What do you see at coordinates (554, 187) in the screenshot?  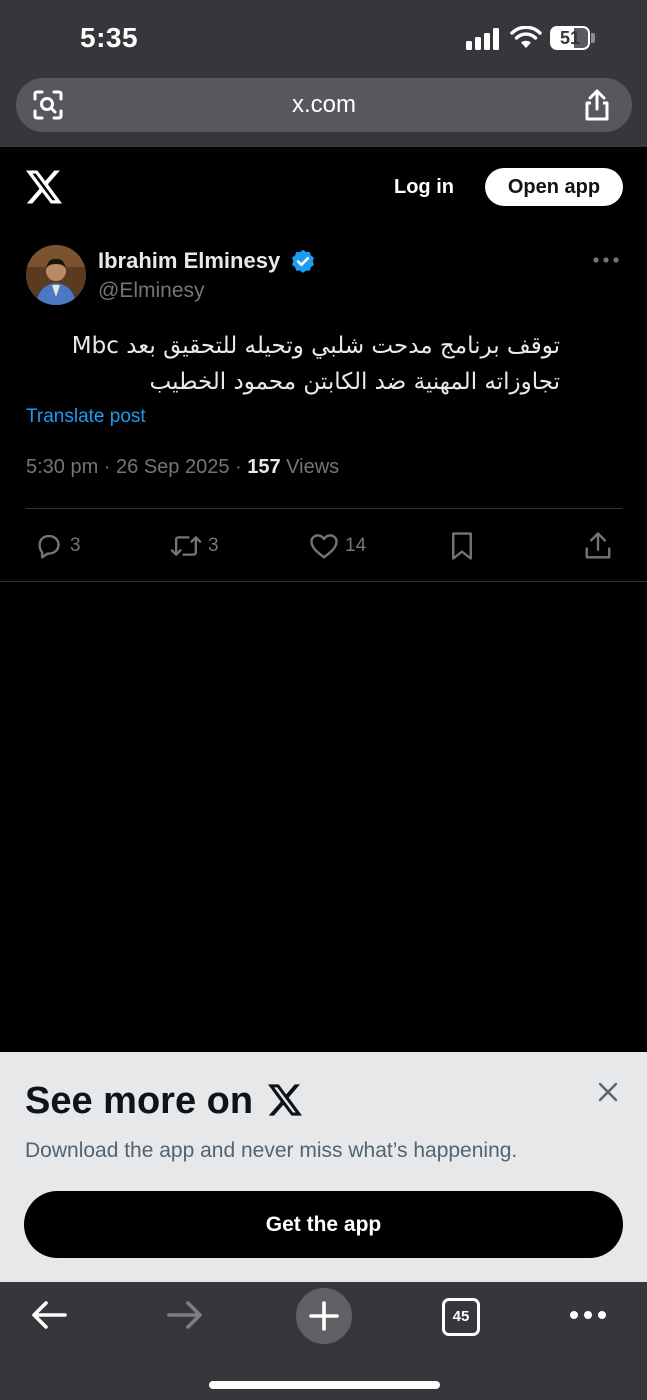 I see `open-app-button: Open app` at bounding box center [554, 187].